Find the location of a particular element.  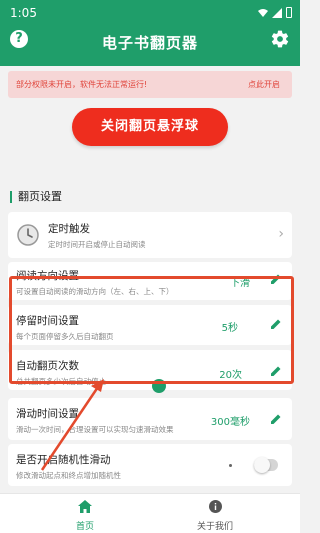

setting-title: 阅读方向设置 is located at coordinates (47, 276).